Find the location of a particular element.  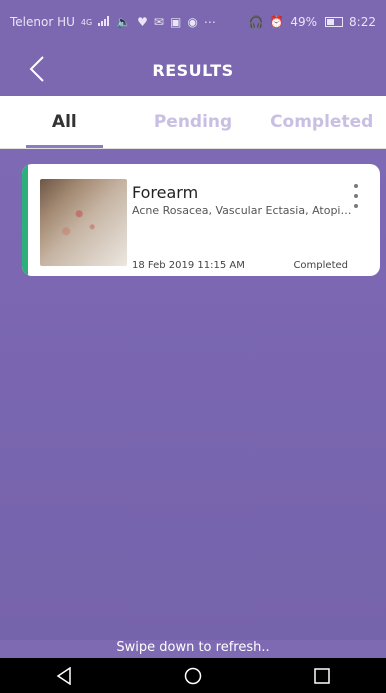

signal-icon is located at coordinates (104, 22).